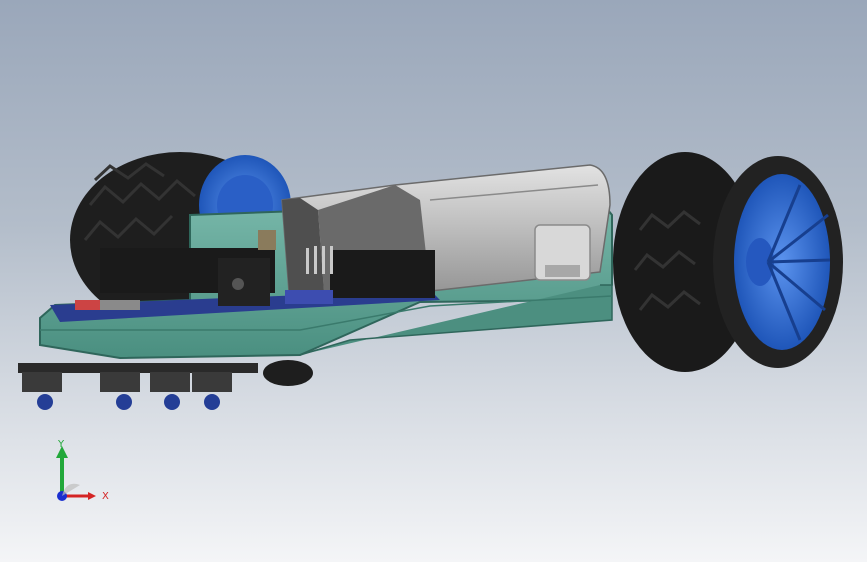 This screenshot has height=562, width=867. What do you see at coordinates (92, 496) in the screenshot?
I see `x-axis-arrow` at bounding box center [92, 496].